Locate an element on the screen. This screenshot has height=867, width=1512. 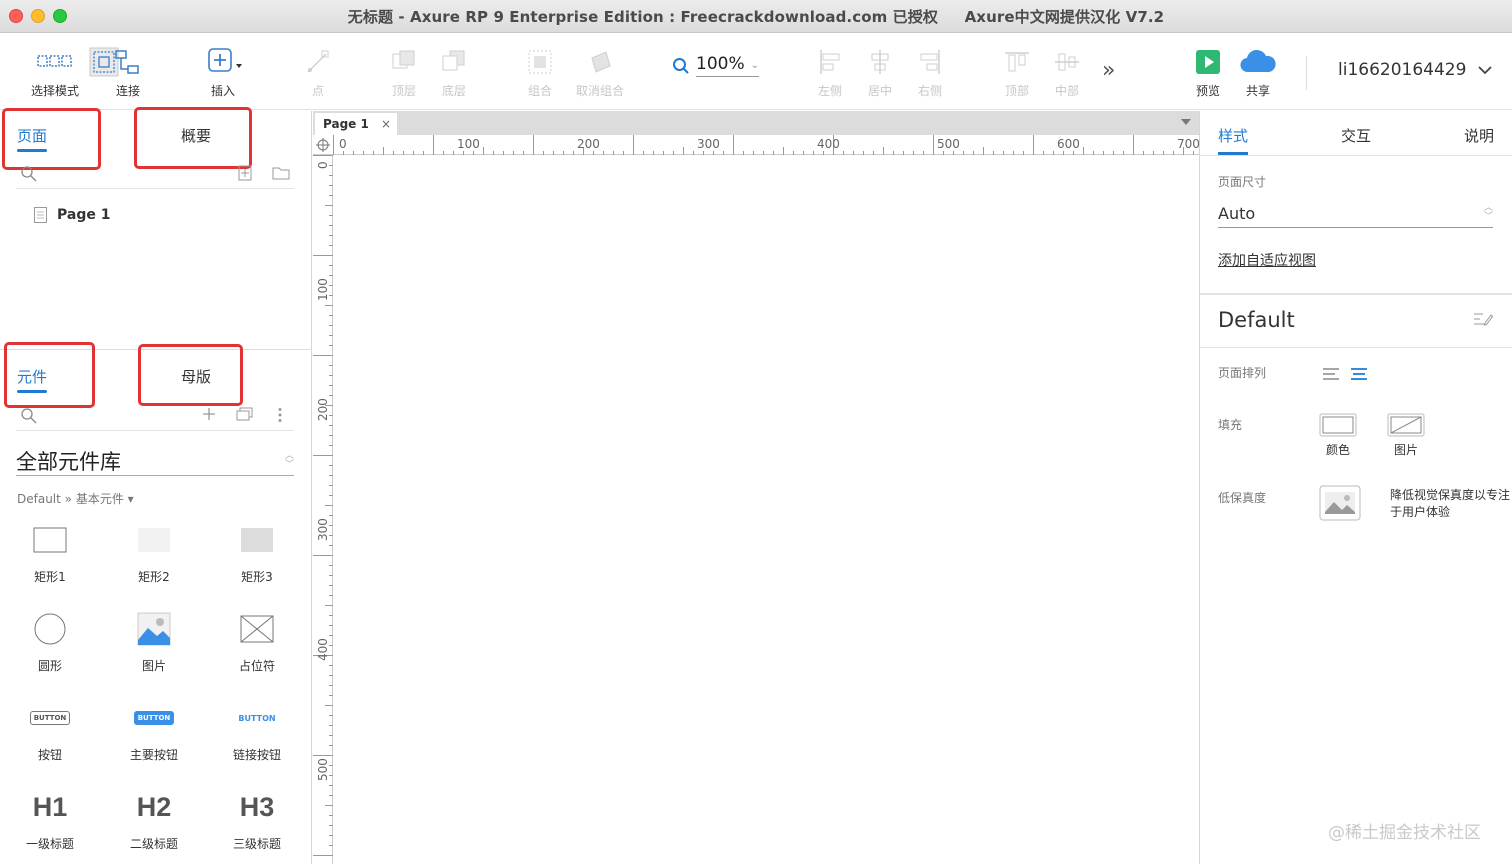
align-top-label: 顶部 is located at coordinates (1016, 91).